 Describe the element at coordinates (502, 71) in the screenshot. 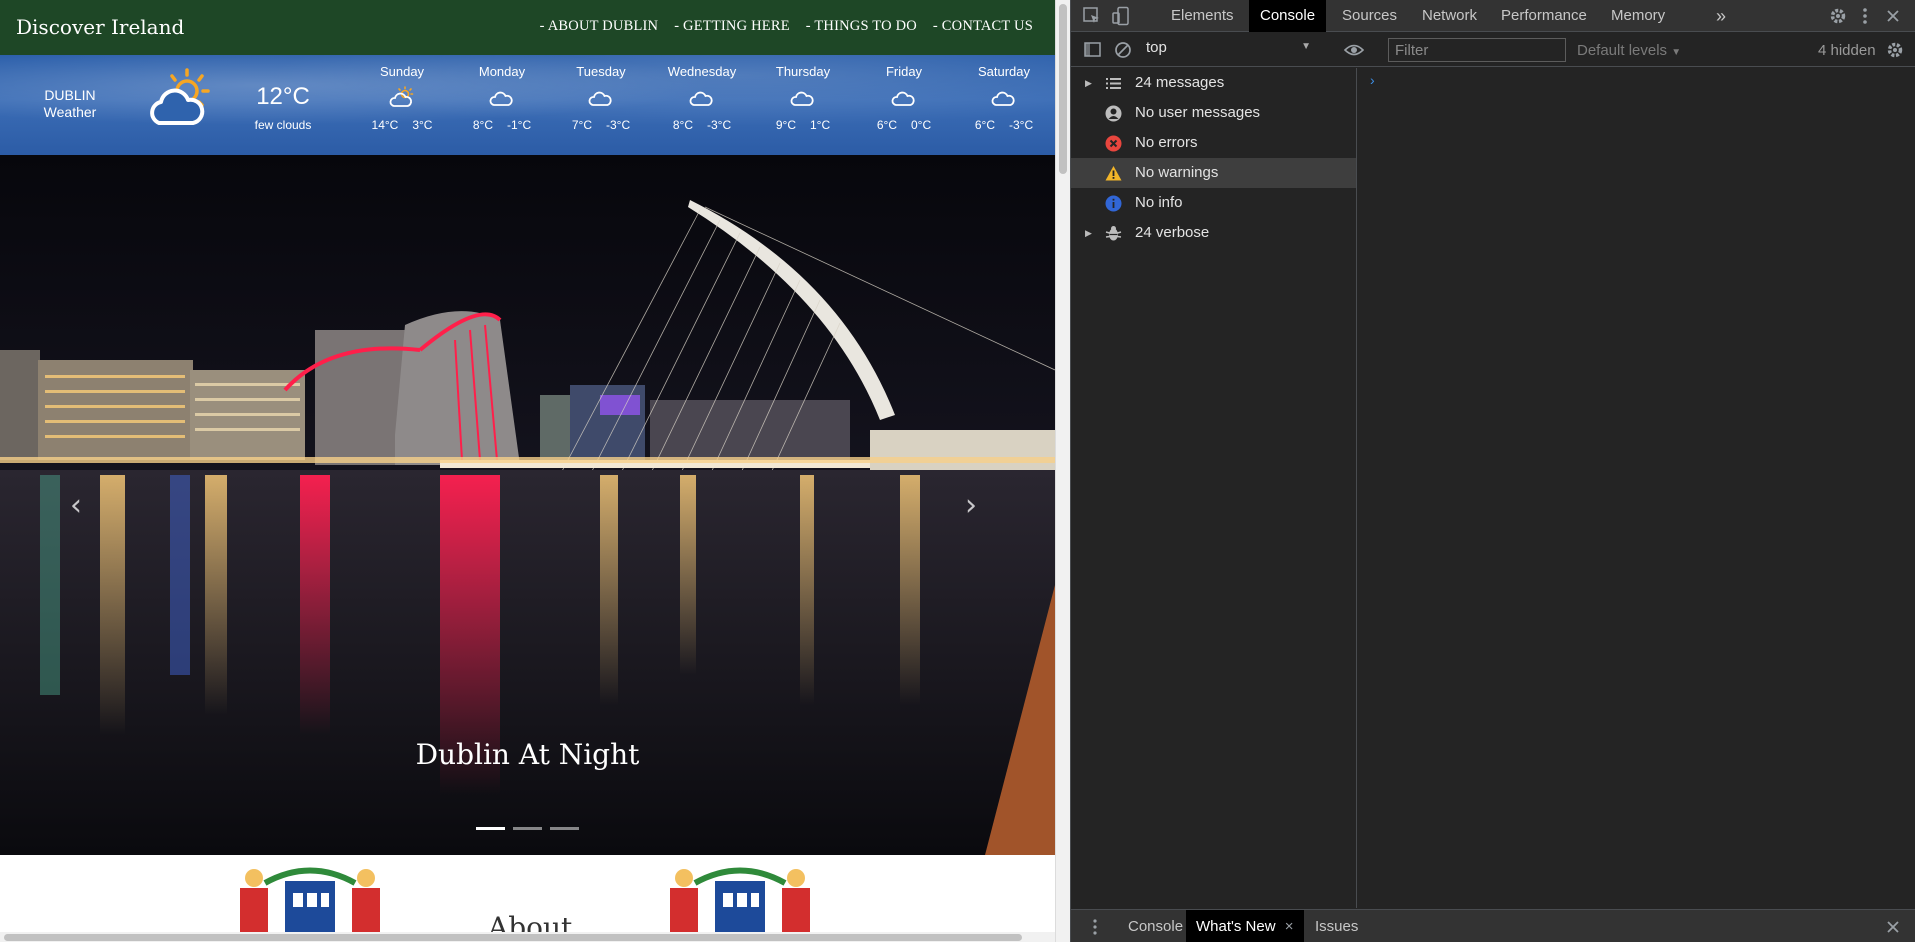

I see `forecast-day-name: Monday` at that location.